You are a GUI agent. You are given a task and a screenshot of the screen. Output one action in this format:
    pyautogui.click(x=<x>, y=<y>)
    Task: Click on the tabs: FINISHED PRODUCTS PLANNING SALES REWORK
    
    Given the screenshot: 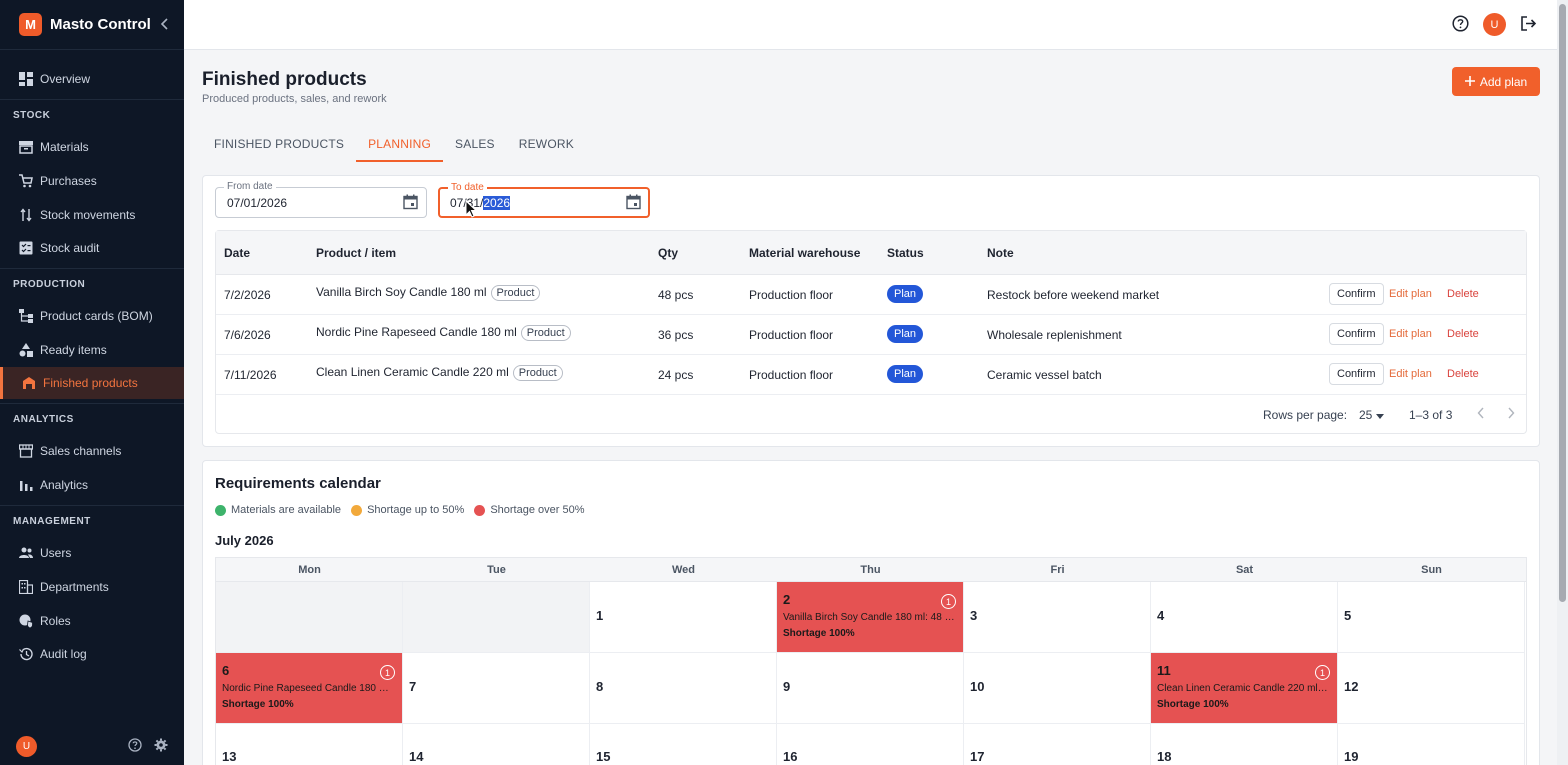 What is the action you would take?
    pyautogui.click(x=394, y=145)
    